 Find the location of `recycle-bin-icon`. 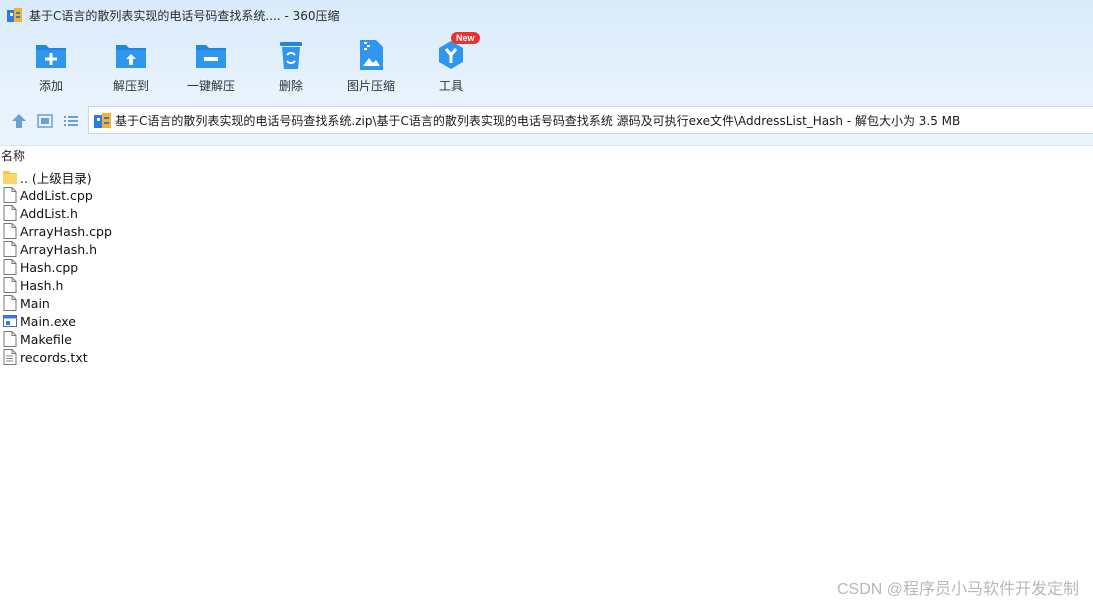

recycle-bin-icon is located at coordinates (291, 55).